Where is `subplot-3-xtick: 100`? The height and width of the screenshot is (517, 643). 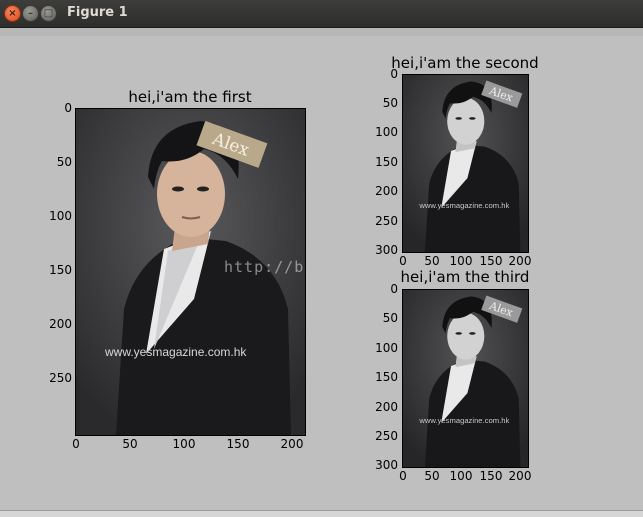 subplot-3-xtick: 100 is located at coordinates (461, 476).